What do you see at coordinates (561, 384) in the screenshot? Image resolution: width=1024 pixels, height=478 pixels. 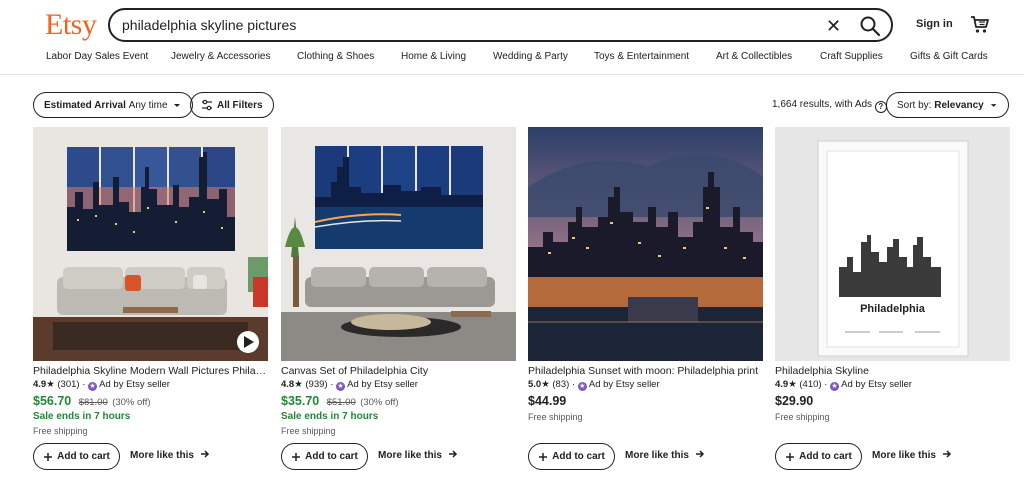 I see `review-count: (83)` at bounding box center [561, 384].